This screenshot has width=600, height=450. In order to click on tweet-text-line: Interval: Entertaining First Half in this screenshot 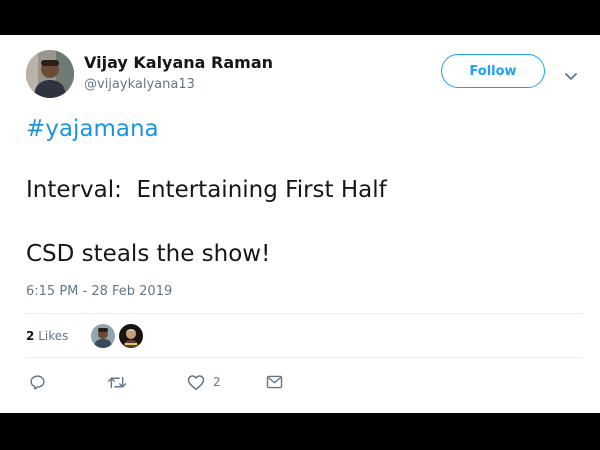, I will do `click(206, 190)`.